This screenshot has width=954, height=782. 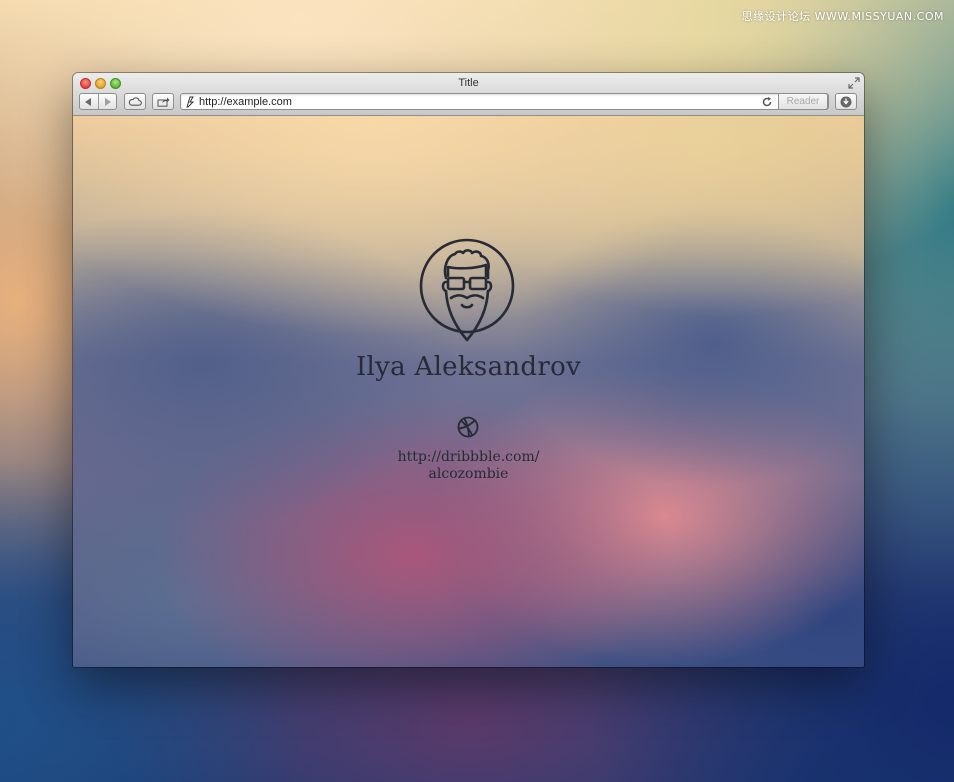 I want to click on icloud-tabs-button, so click(x=135, y=101).